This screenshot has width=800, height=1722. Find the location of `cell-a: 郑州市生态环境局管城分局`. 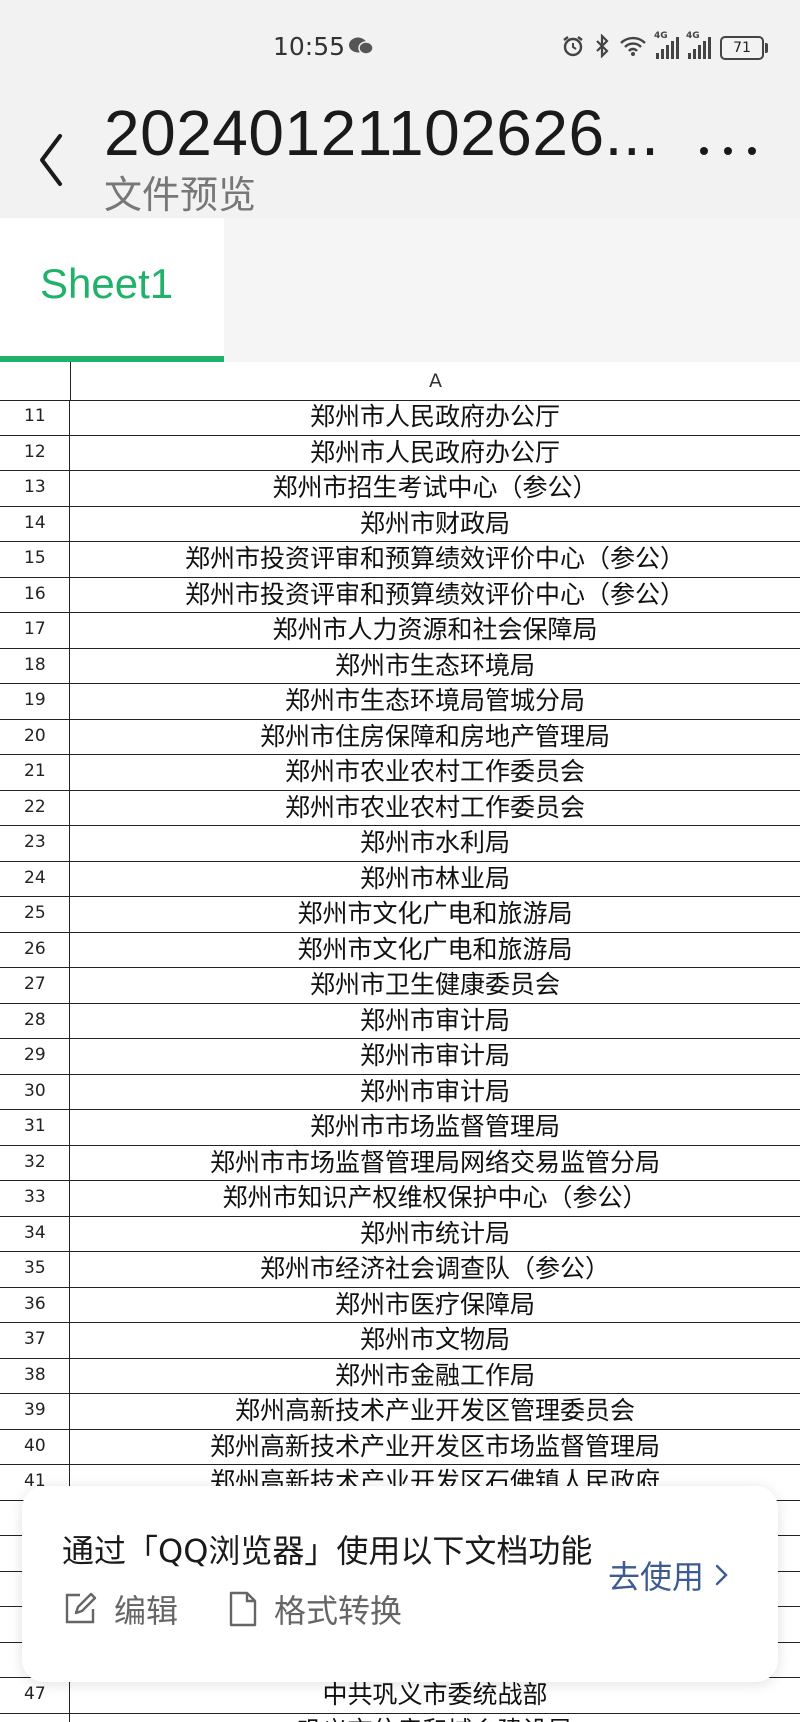

cell-a: 郑州市生态环境局管城分局 is located at coordinates (435, 701).